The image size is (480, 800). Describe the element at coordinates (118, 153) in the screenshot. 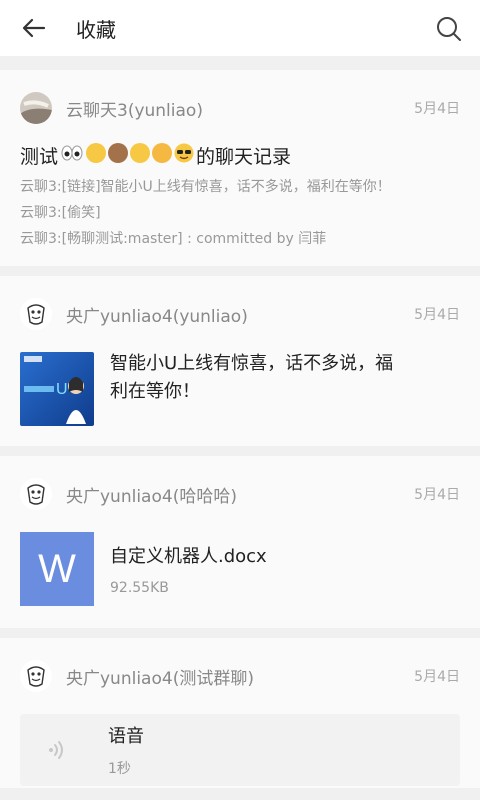

I see `monkey-emoji-icon` at that location.